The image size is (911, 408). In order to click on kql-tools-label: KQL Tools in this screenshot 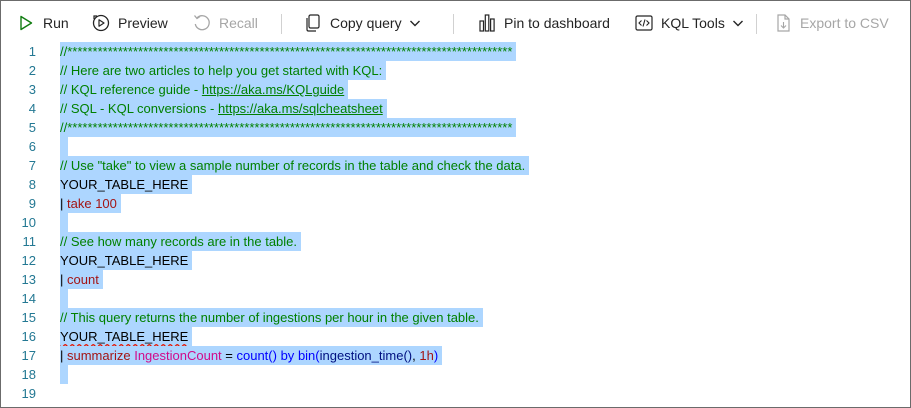, I will do `click(693, 23)`.